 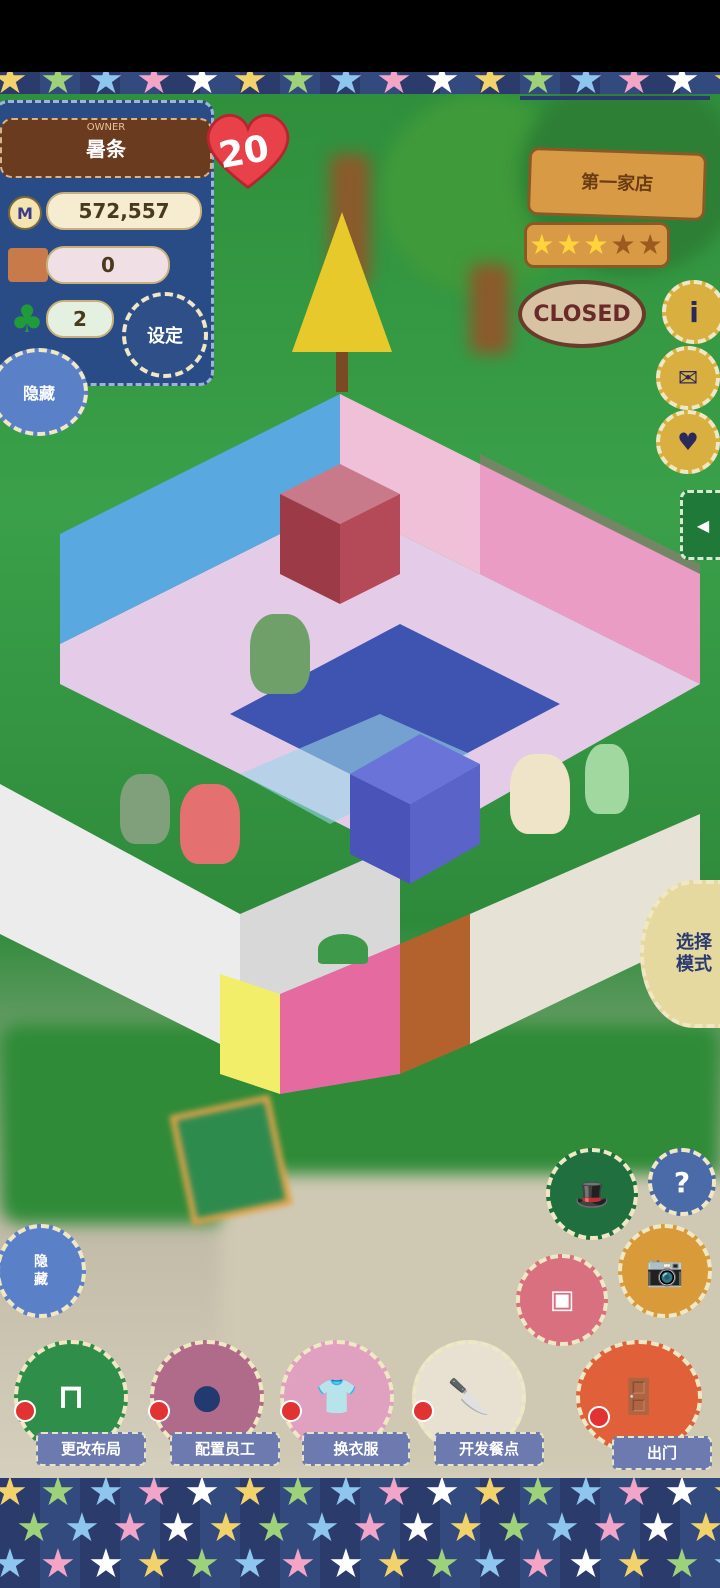 I want to click on go-out-label: 出门, so click(x=662, y=1453).